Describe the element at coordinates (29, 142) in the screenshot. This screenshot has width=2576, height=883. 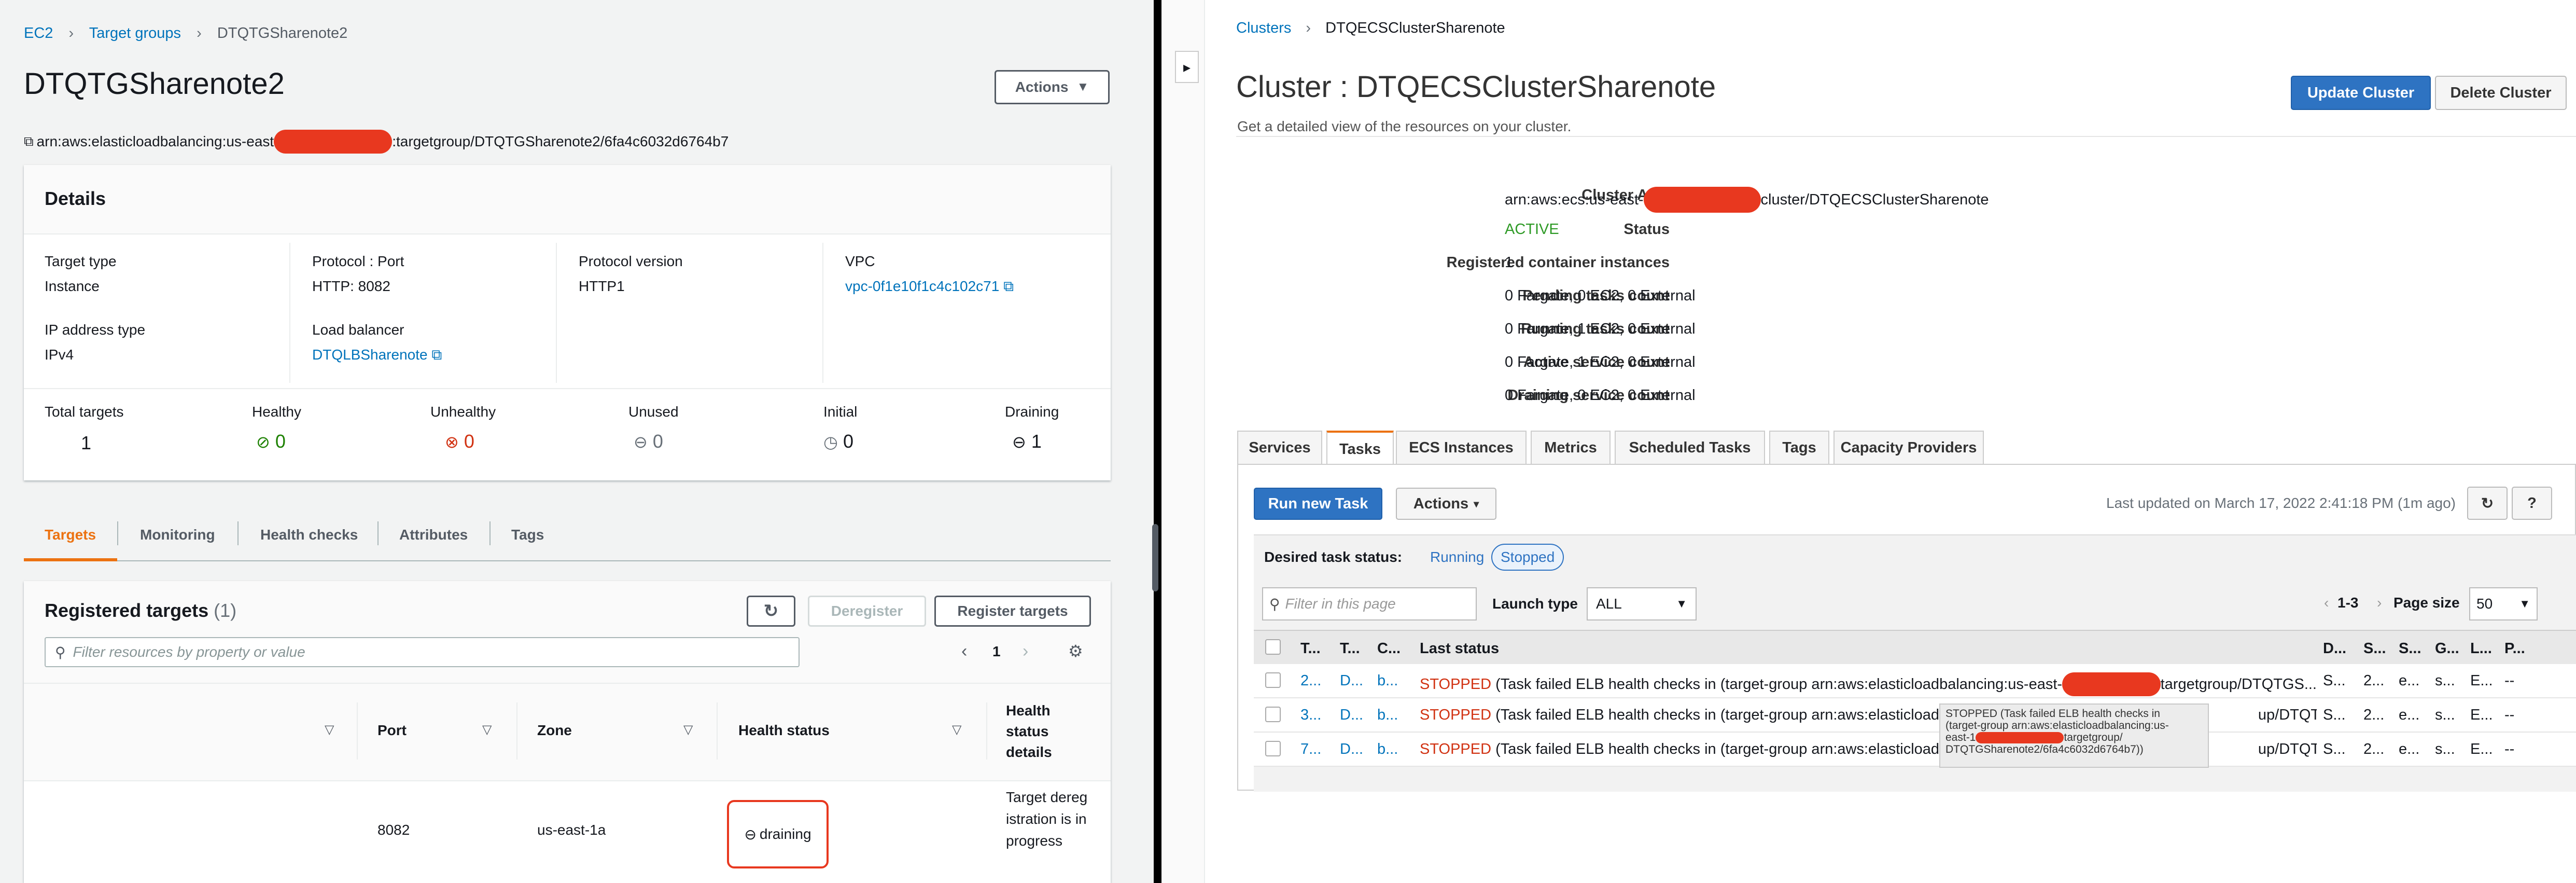
I see `copy-icon: ⧉` at that location.